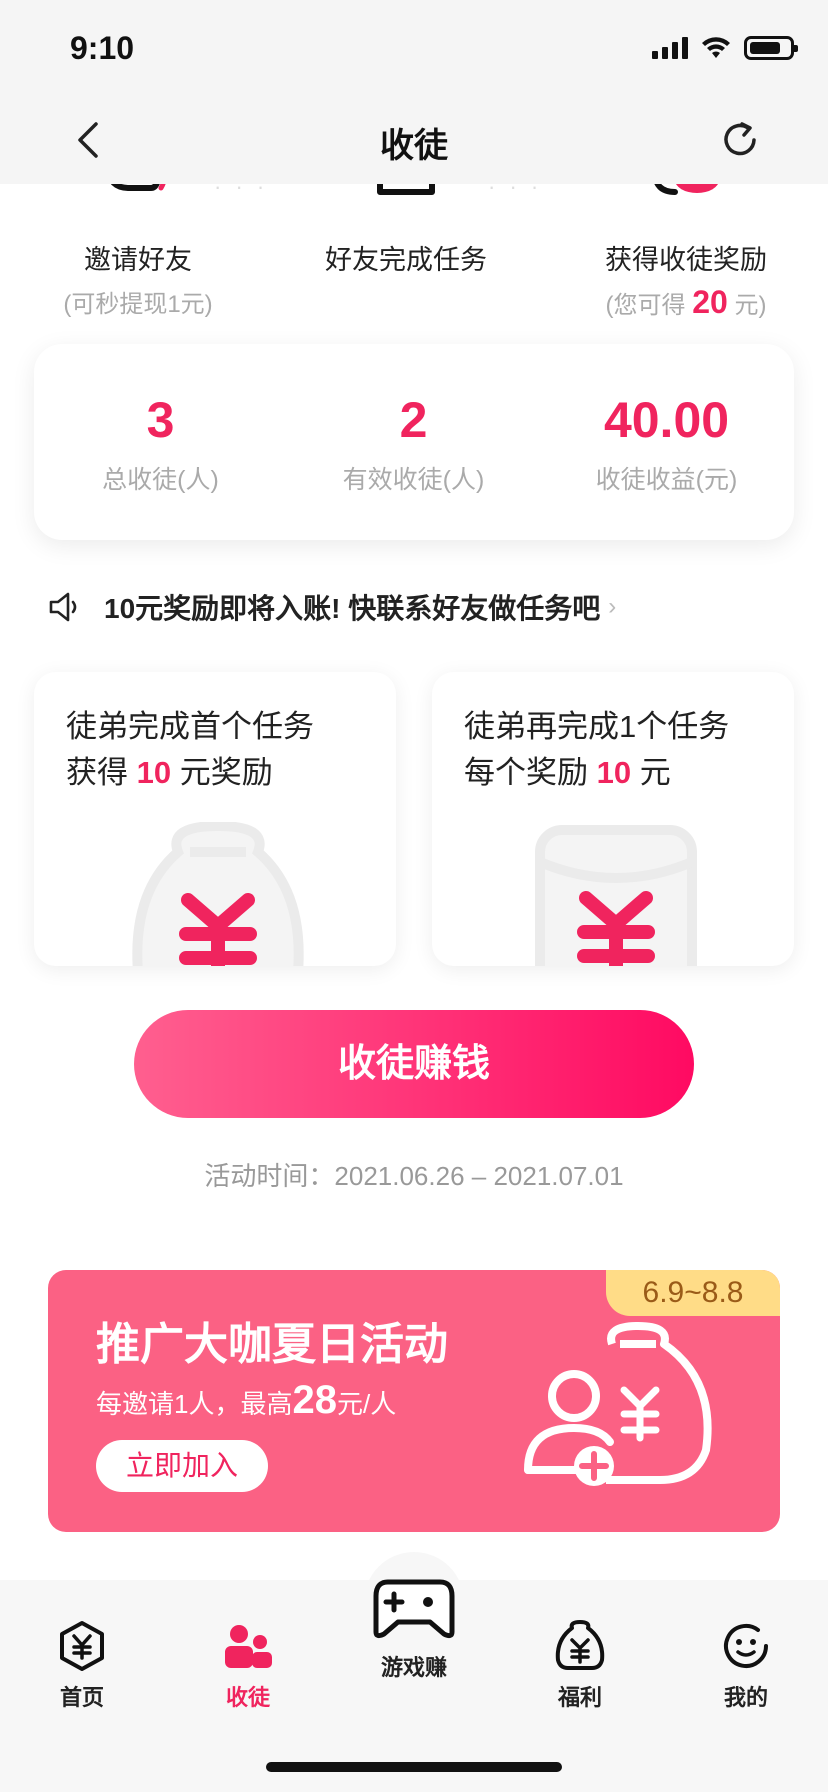  What do you see at coordinates (716, 47) in the screenshot?
I see `wifi-icon` at bounding box center [716, 47].